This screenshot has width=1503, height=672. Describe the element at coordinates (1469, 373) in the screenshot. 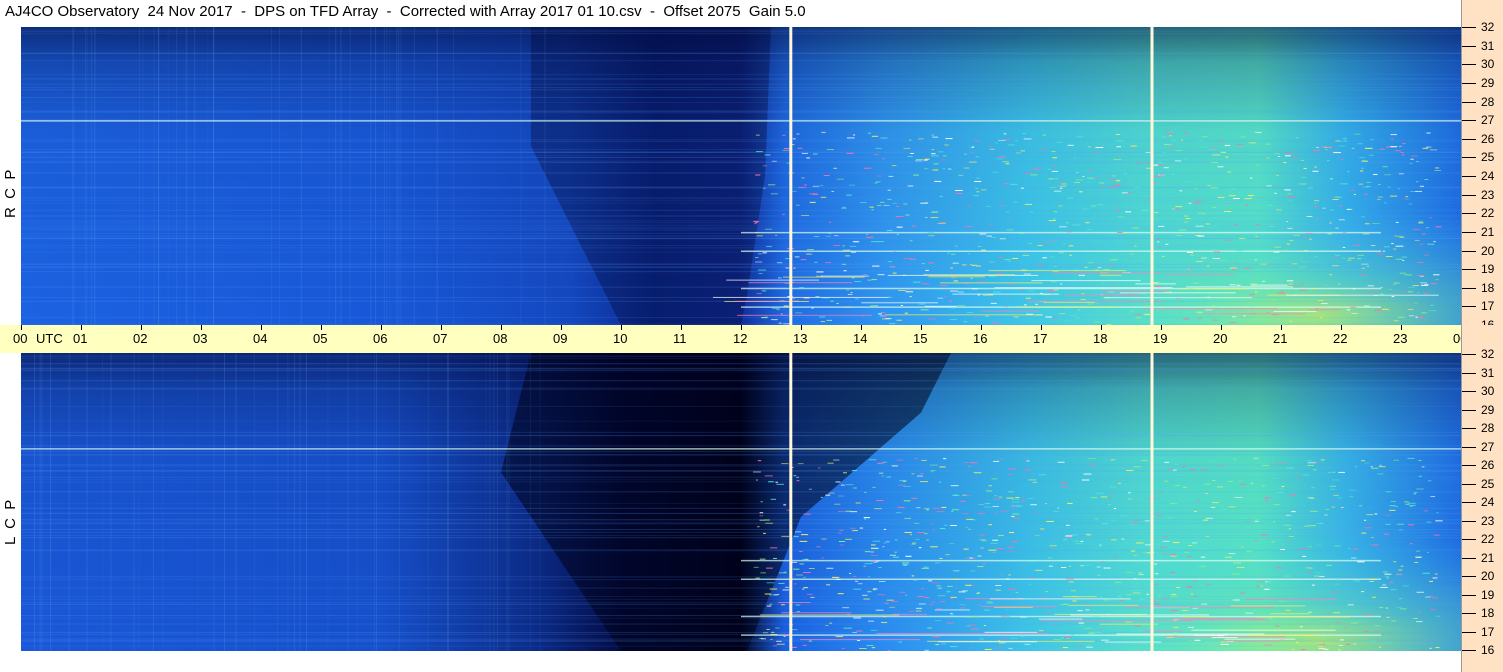

I see `freq-tick-mark` at that location.